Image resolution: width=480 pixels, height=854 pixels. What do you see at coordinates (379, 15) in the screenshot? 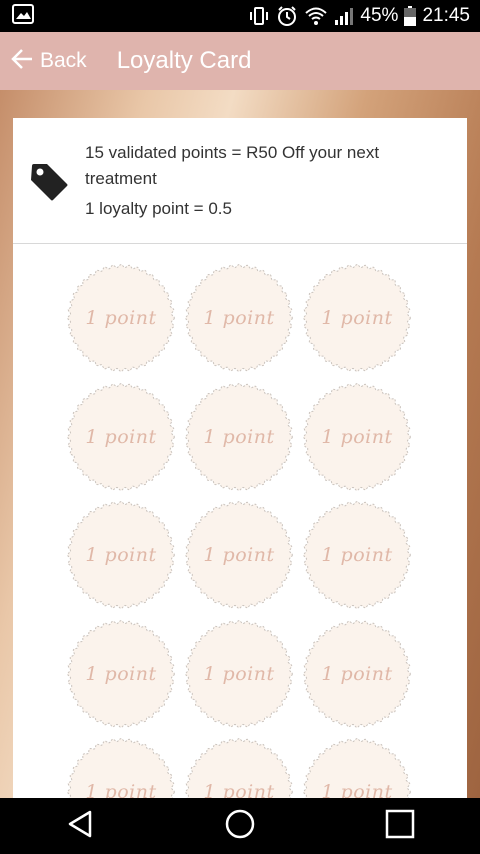
I see `battery-text: 45%` at bounding box center [379, 15].